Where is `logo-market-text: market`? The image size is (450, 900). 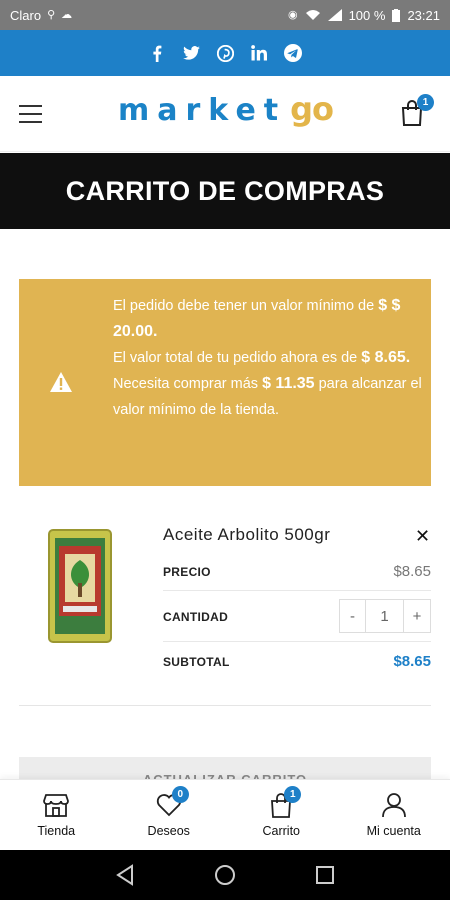
logo-market-text: market is located at coordinates (202, 110).